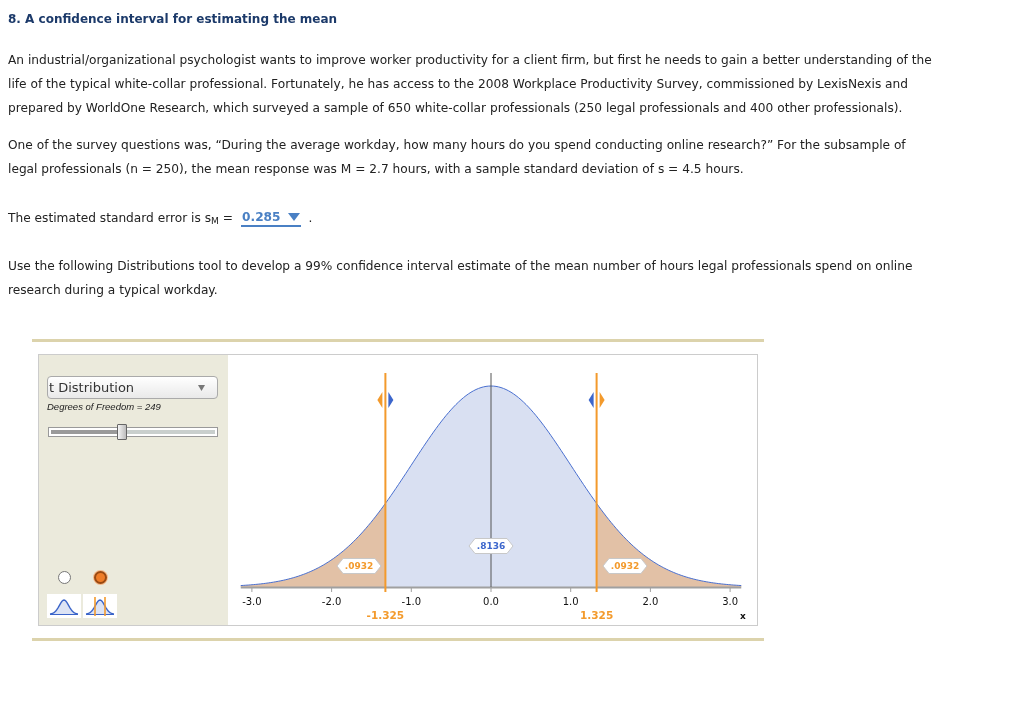 The width and height of the screenshot is (1024, 705). What do you see at coordinates (64, 606) in the screenshot?
I see `bell-curve-icon` at bounding box center [64, 606].